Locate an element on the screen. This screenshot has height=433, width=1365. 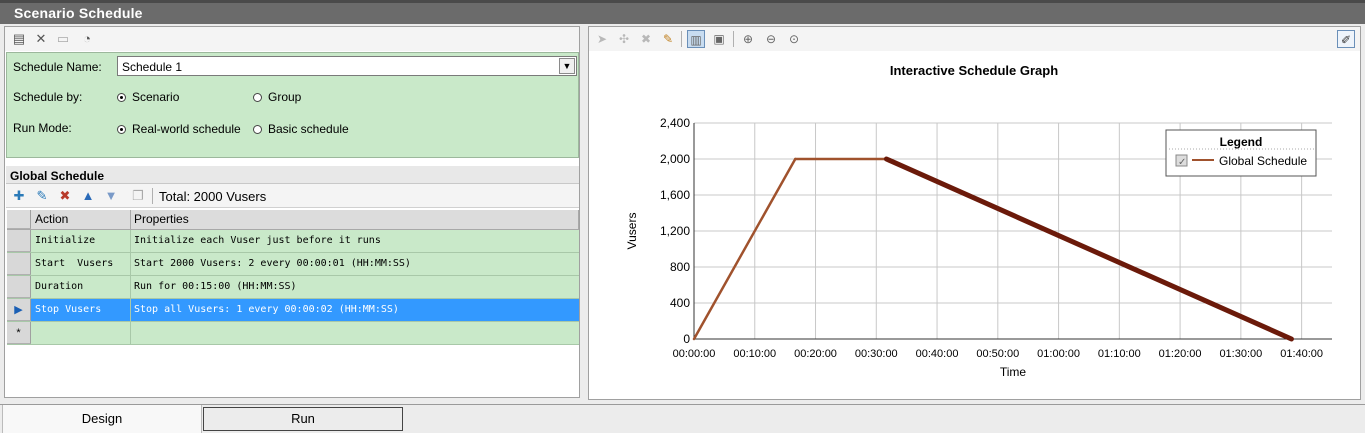
run-mode-real-world-radio: Real-world schedule is located at coordinates (179, 129).